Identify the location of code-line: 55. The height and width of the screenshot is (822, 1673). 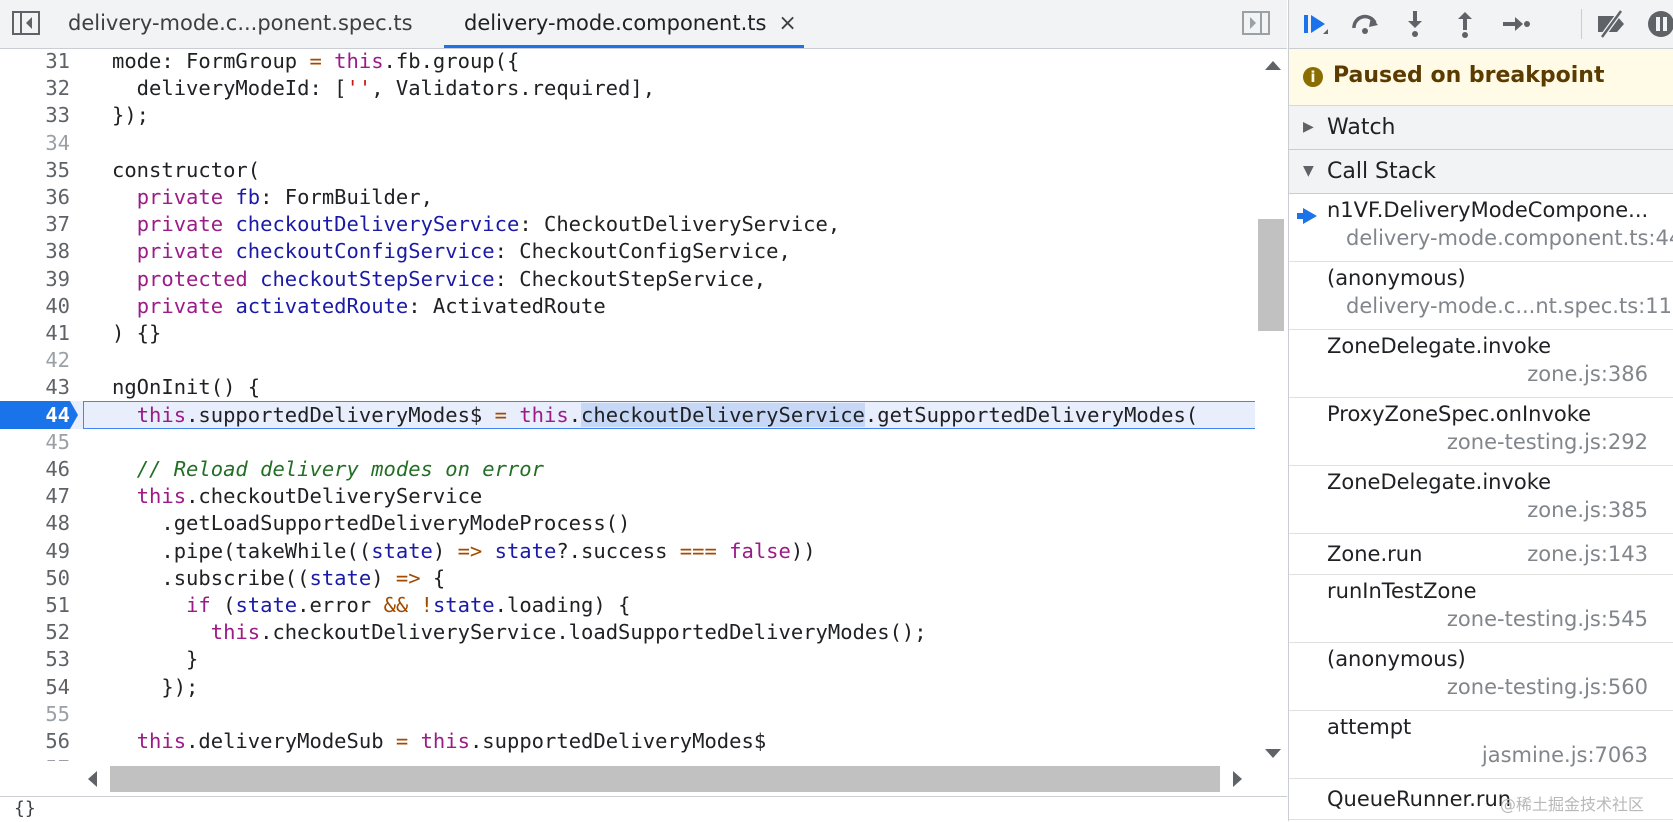
(627, 714).